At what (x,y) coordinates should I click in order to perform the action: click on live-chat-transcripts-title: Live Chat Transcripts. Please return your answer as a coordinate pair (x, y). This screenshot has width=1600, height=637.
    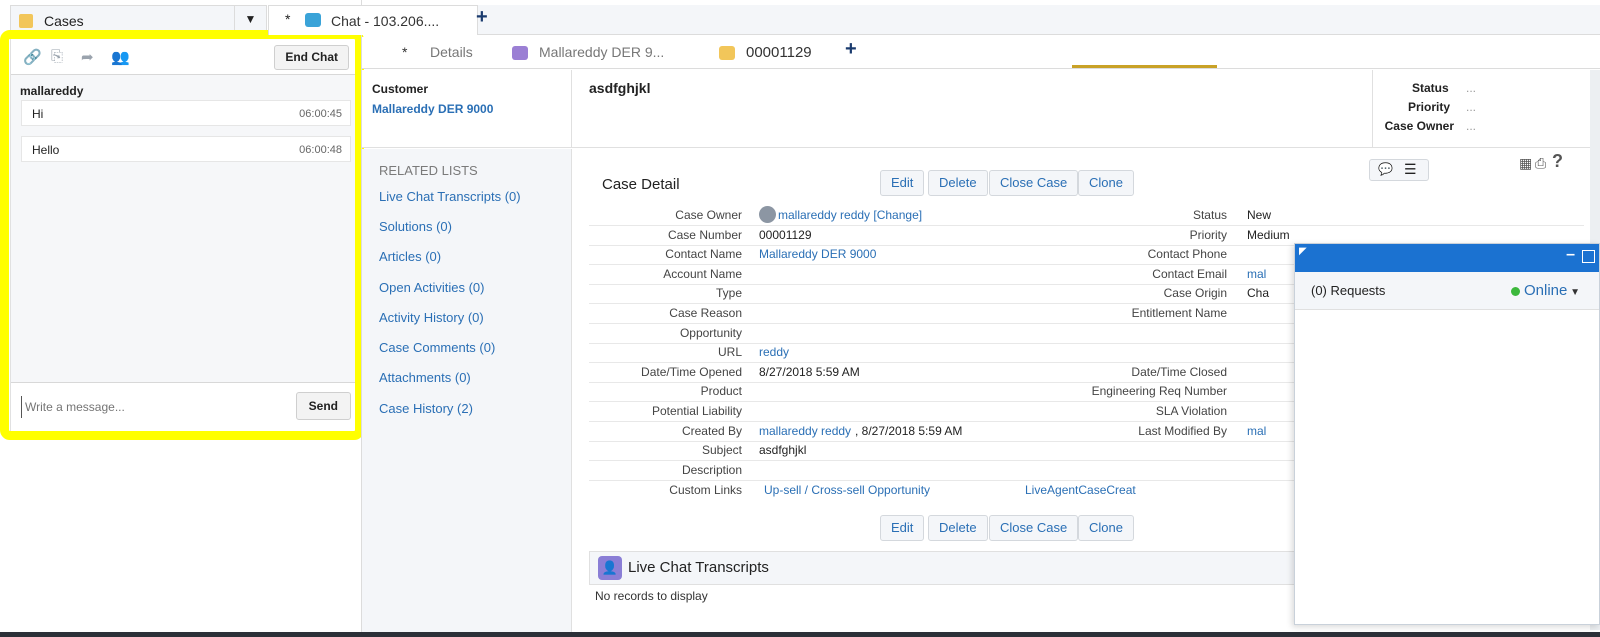
    Looking at the image, I should click on (698, 567).